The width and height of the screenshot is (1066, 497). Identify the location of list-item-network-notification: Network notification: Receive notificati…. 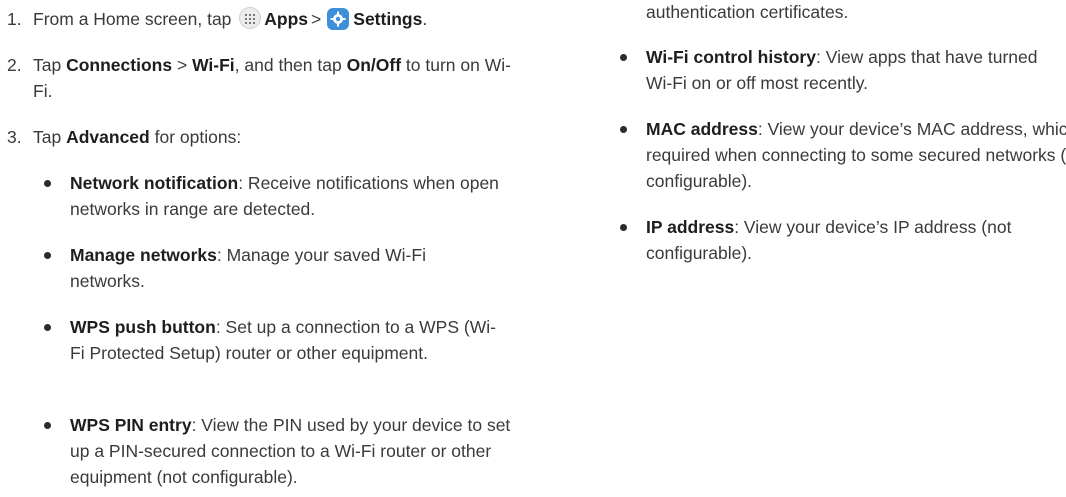
(271, 196).